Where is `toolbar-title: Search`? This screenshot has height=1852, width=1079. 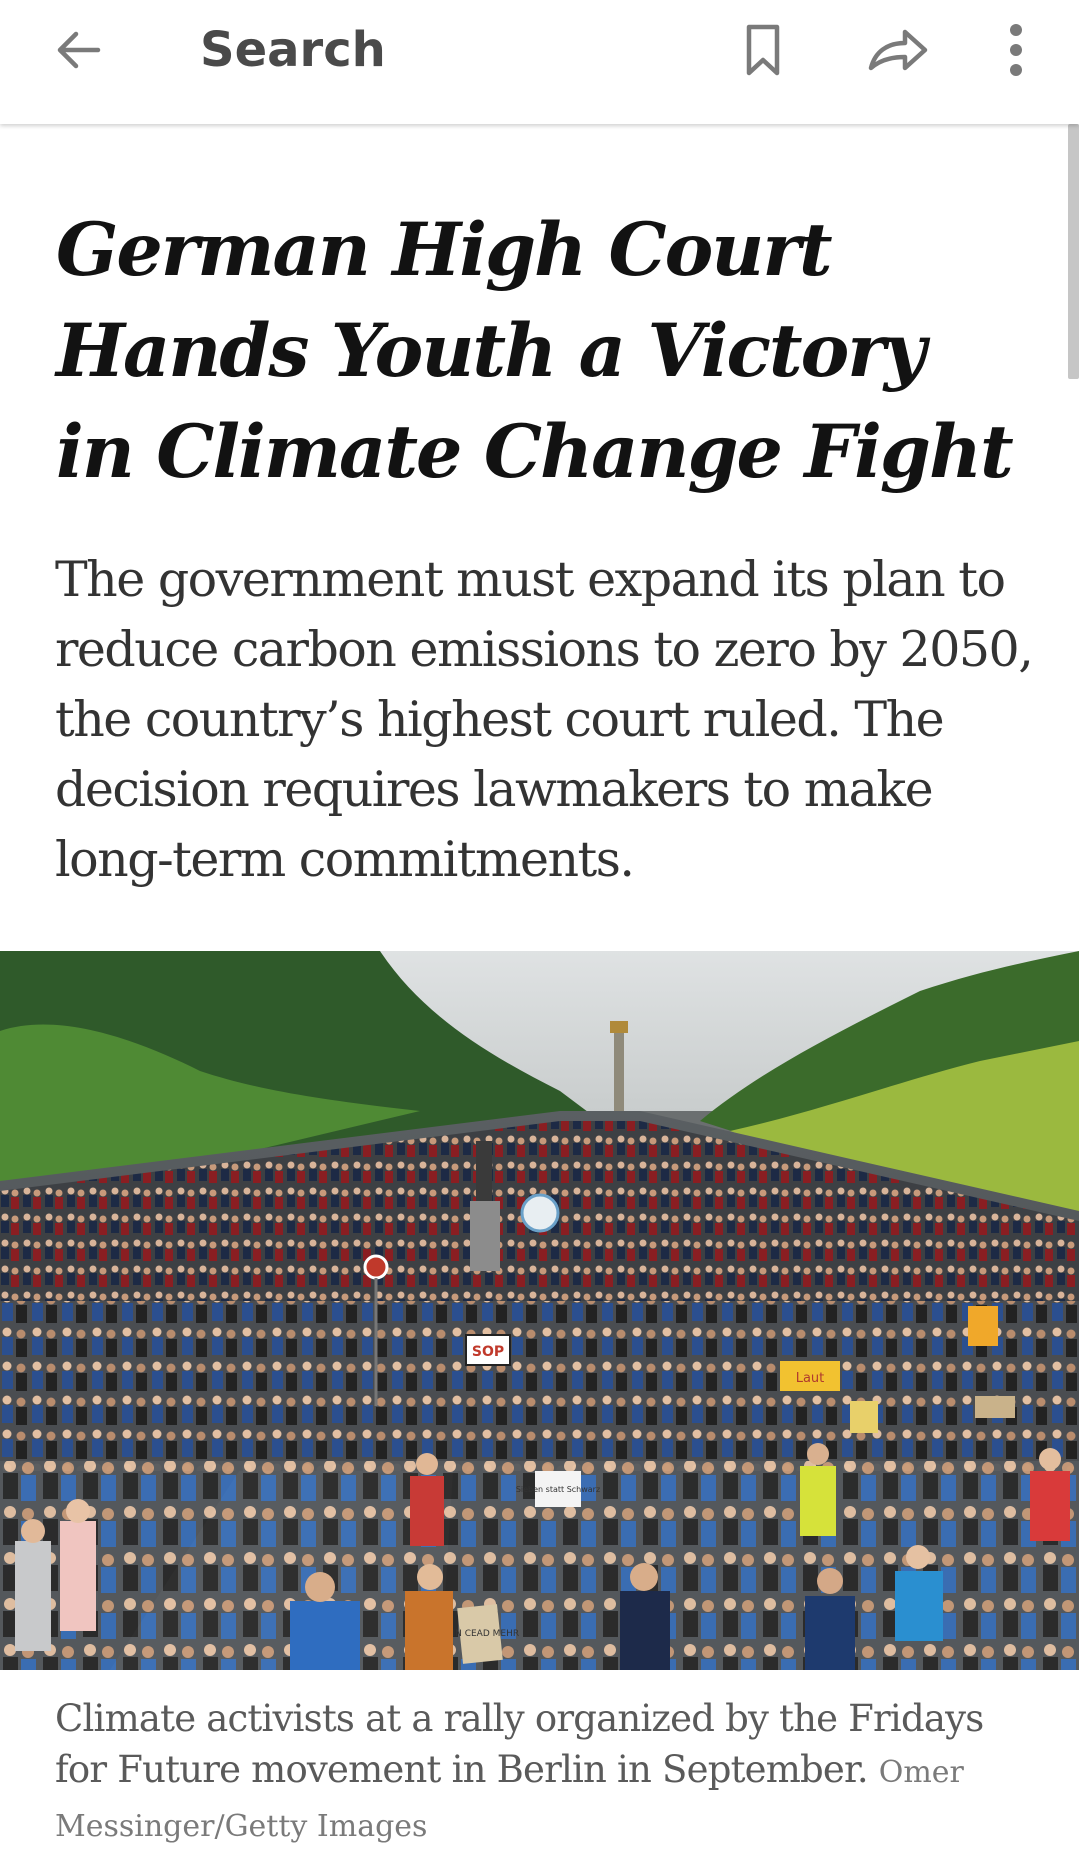 toolbar-title: Search is located at coordinates (293, 50).